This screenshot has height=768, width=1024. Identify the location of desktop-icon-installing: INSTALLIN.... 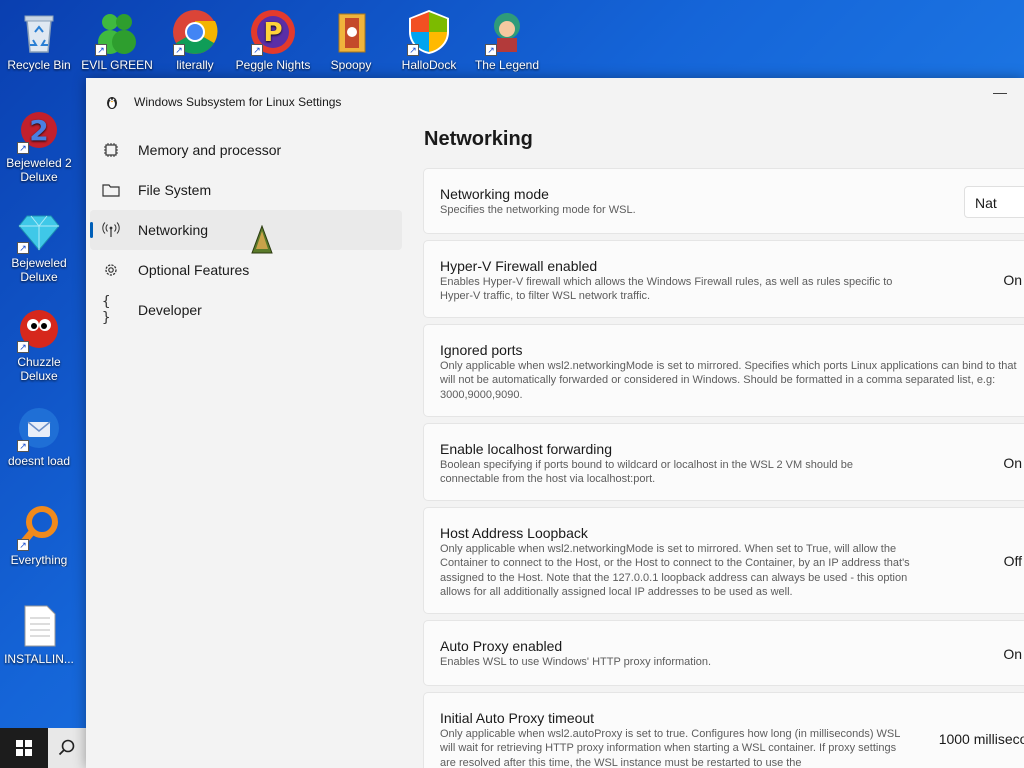
(39, 634).